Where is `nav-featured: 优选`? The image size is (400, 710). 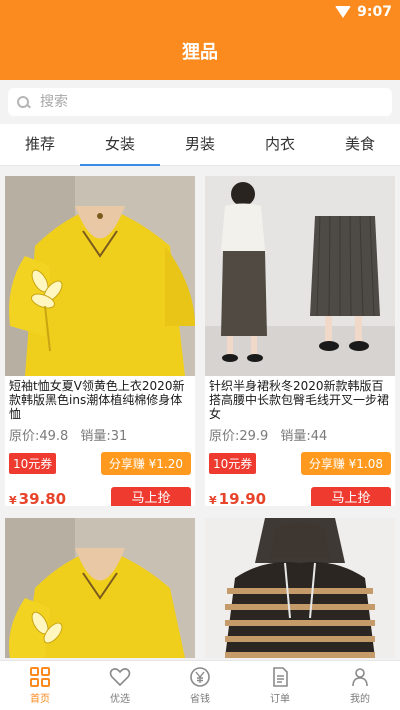 nav-featured: 优选 is located at coordinates (120, 685).